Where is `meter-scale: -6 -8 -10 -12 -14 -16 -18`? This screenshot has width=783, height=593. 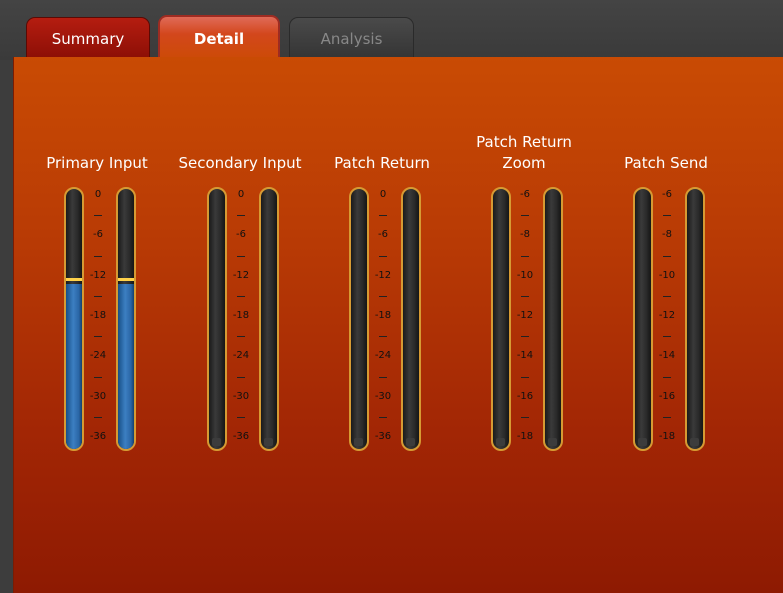
meter-scale: -6 -8 -10 -12 -14 -16 -18 is located at coordinates (525, 319).